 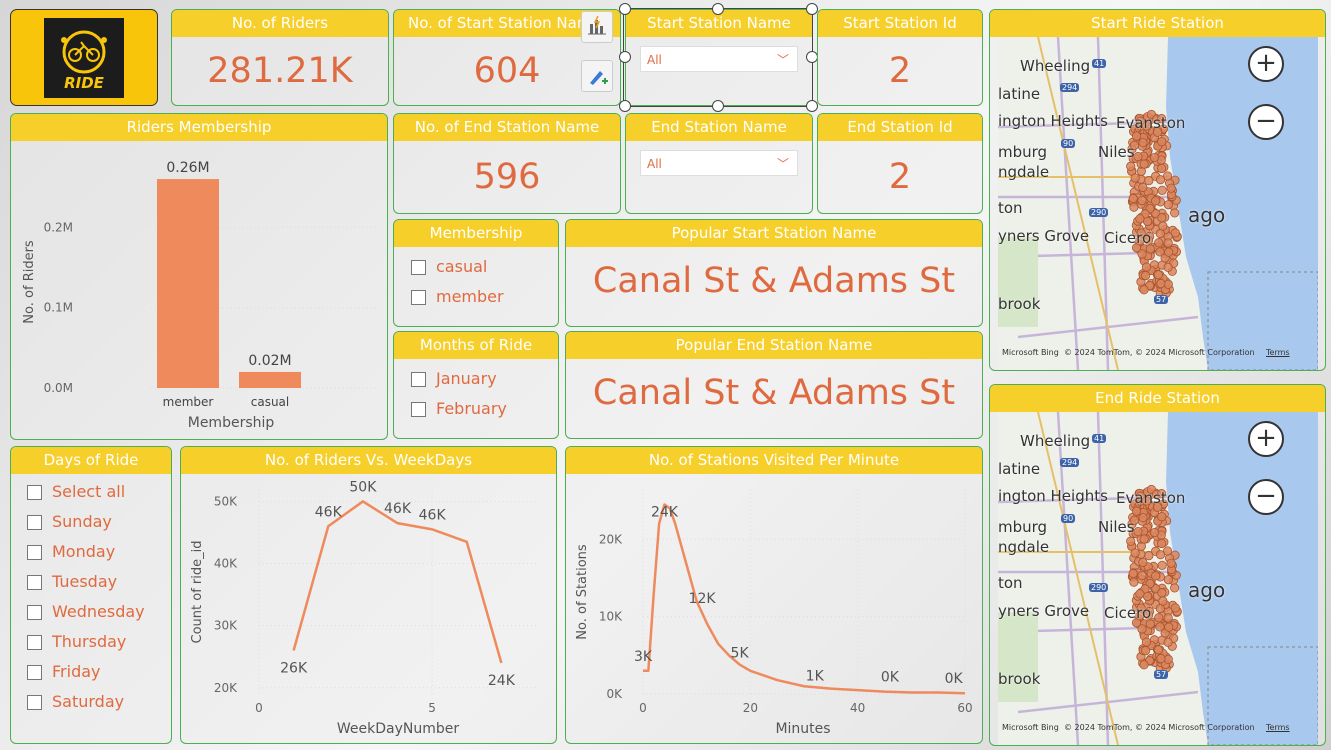 I want to click on membership-option-casual: casual, so click(x=484, y=267).